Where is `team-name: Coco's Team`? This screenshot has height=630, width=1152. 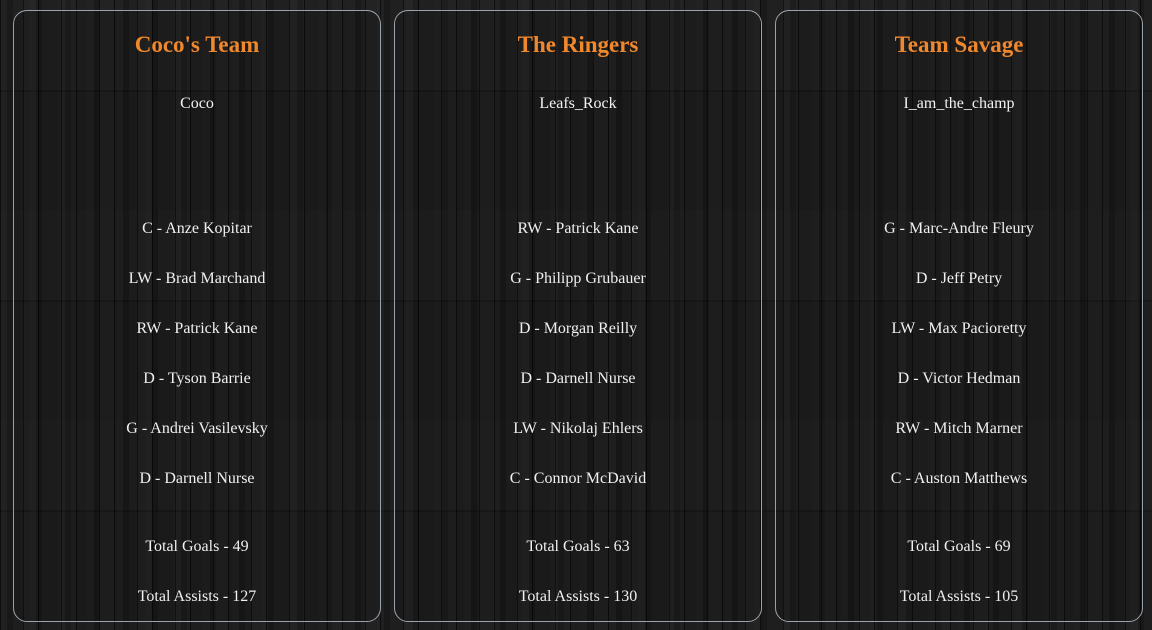
team-name: Coco's Team is located at coordinates (197, 44).